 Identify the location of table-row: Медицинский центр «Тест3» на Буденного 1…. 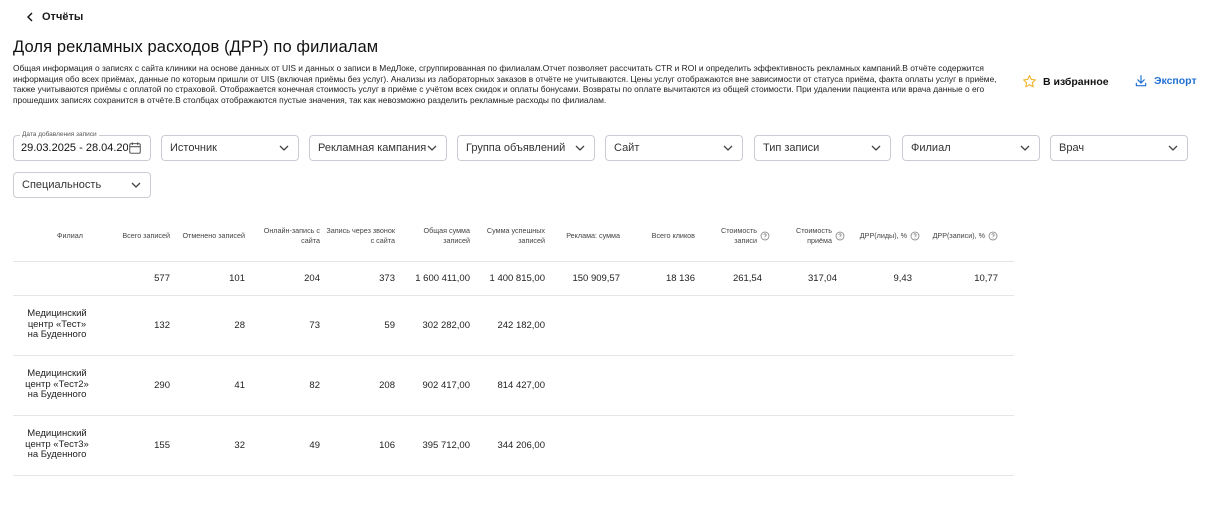
(513, 445).